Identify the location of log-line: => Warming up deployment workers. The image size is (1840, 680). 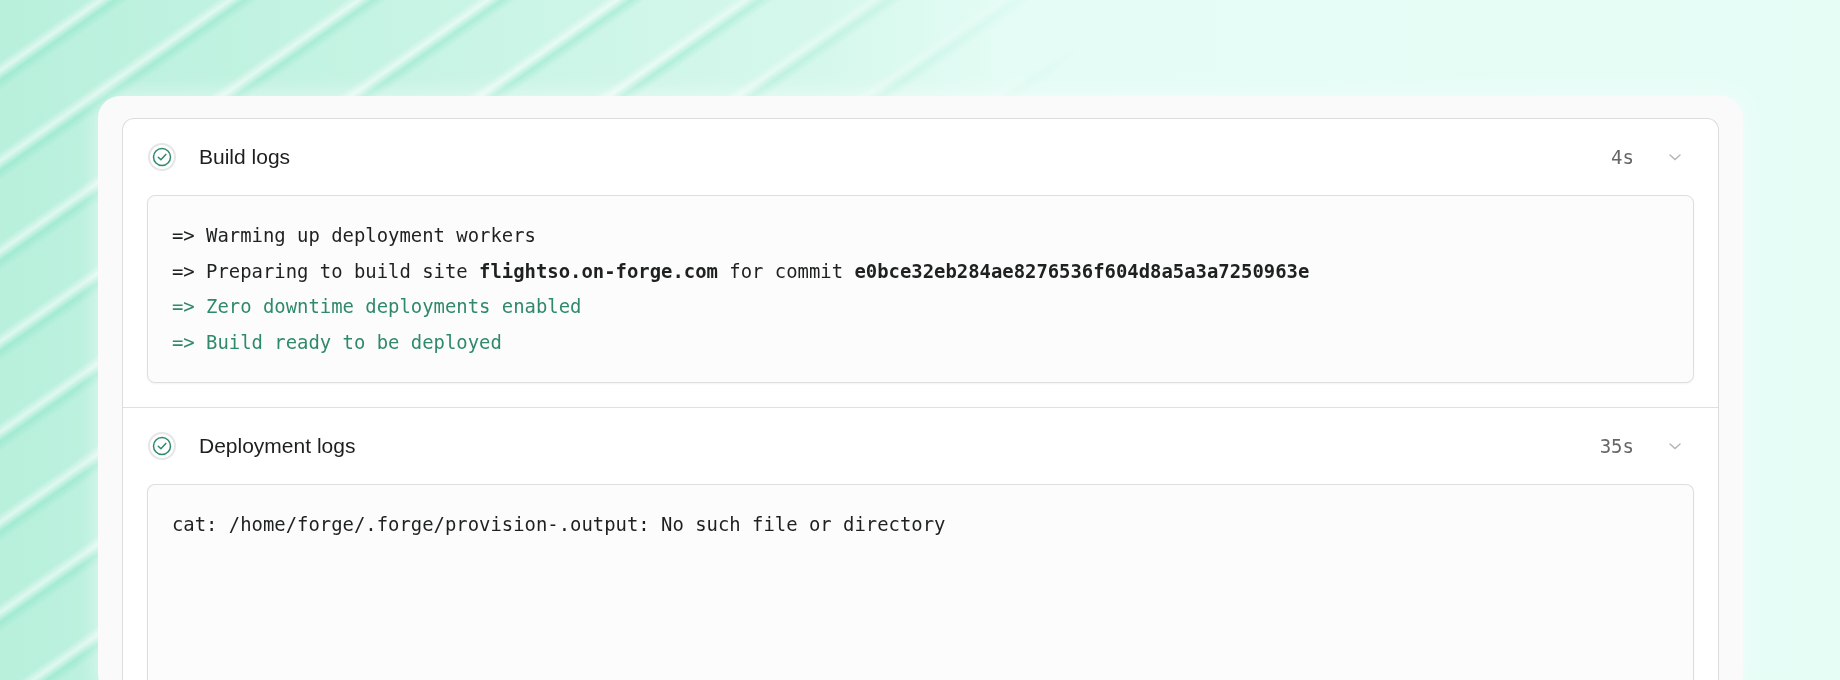
(354, 235).